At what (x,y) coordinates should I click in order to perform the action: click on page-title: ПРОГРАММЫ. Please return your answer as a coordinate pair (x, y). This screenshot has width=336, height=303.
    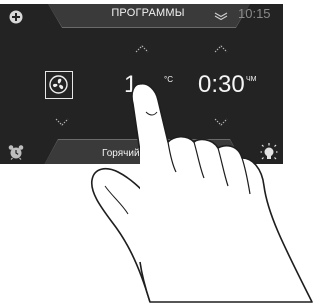
    Looking at the image, I should click on (148, 13).